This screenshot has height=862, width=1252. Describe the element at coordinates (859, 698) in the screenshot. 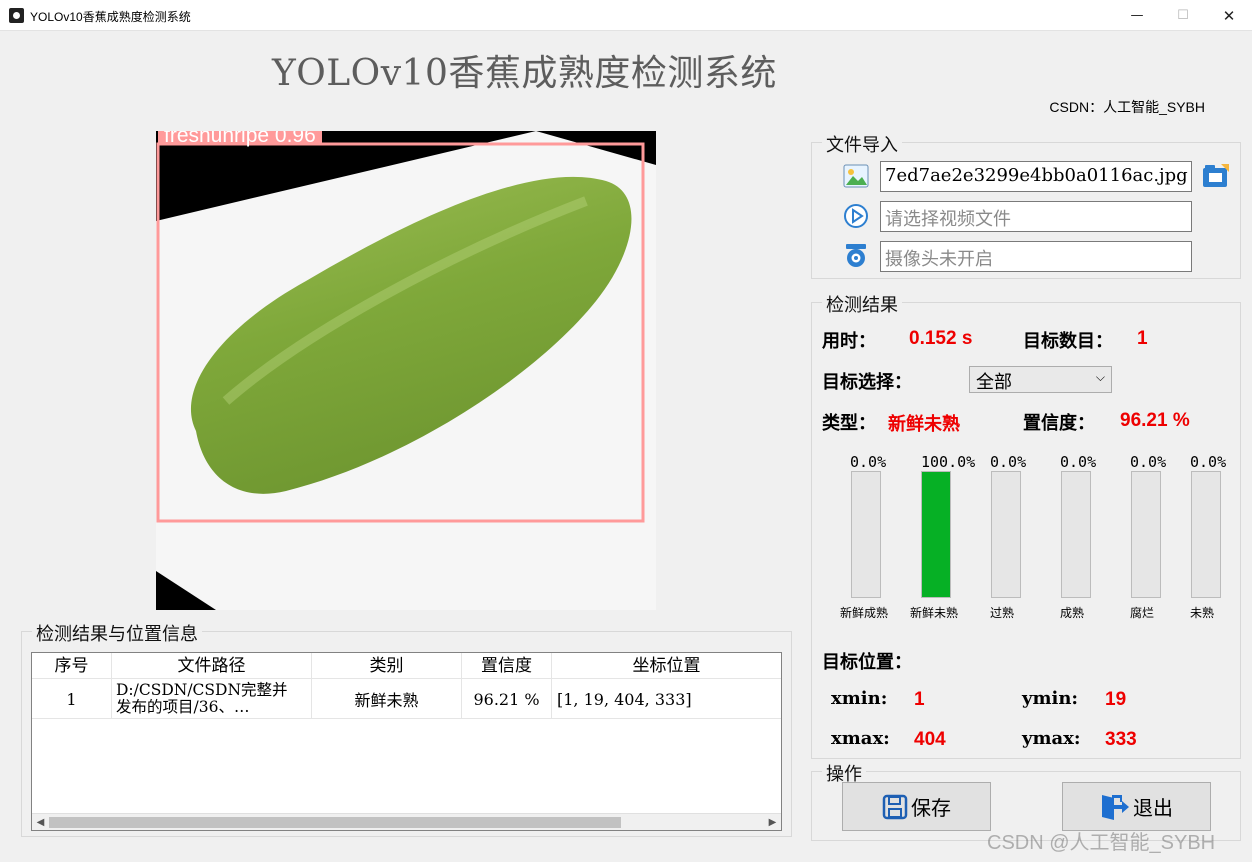

I see `xmin-label: xmin:` at that location.